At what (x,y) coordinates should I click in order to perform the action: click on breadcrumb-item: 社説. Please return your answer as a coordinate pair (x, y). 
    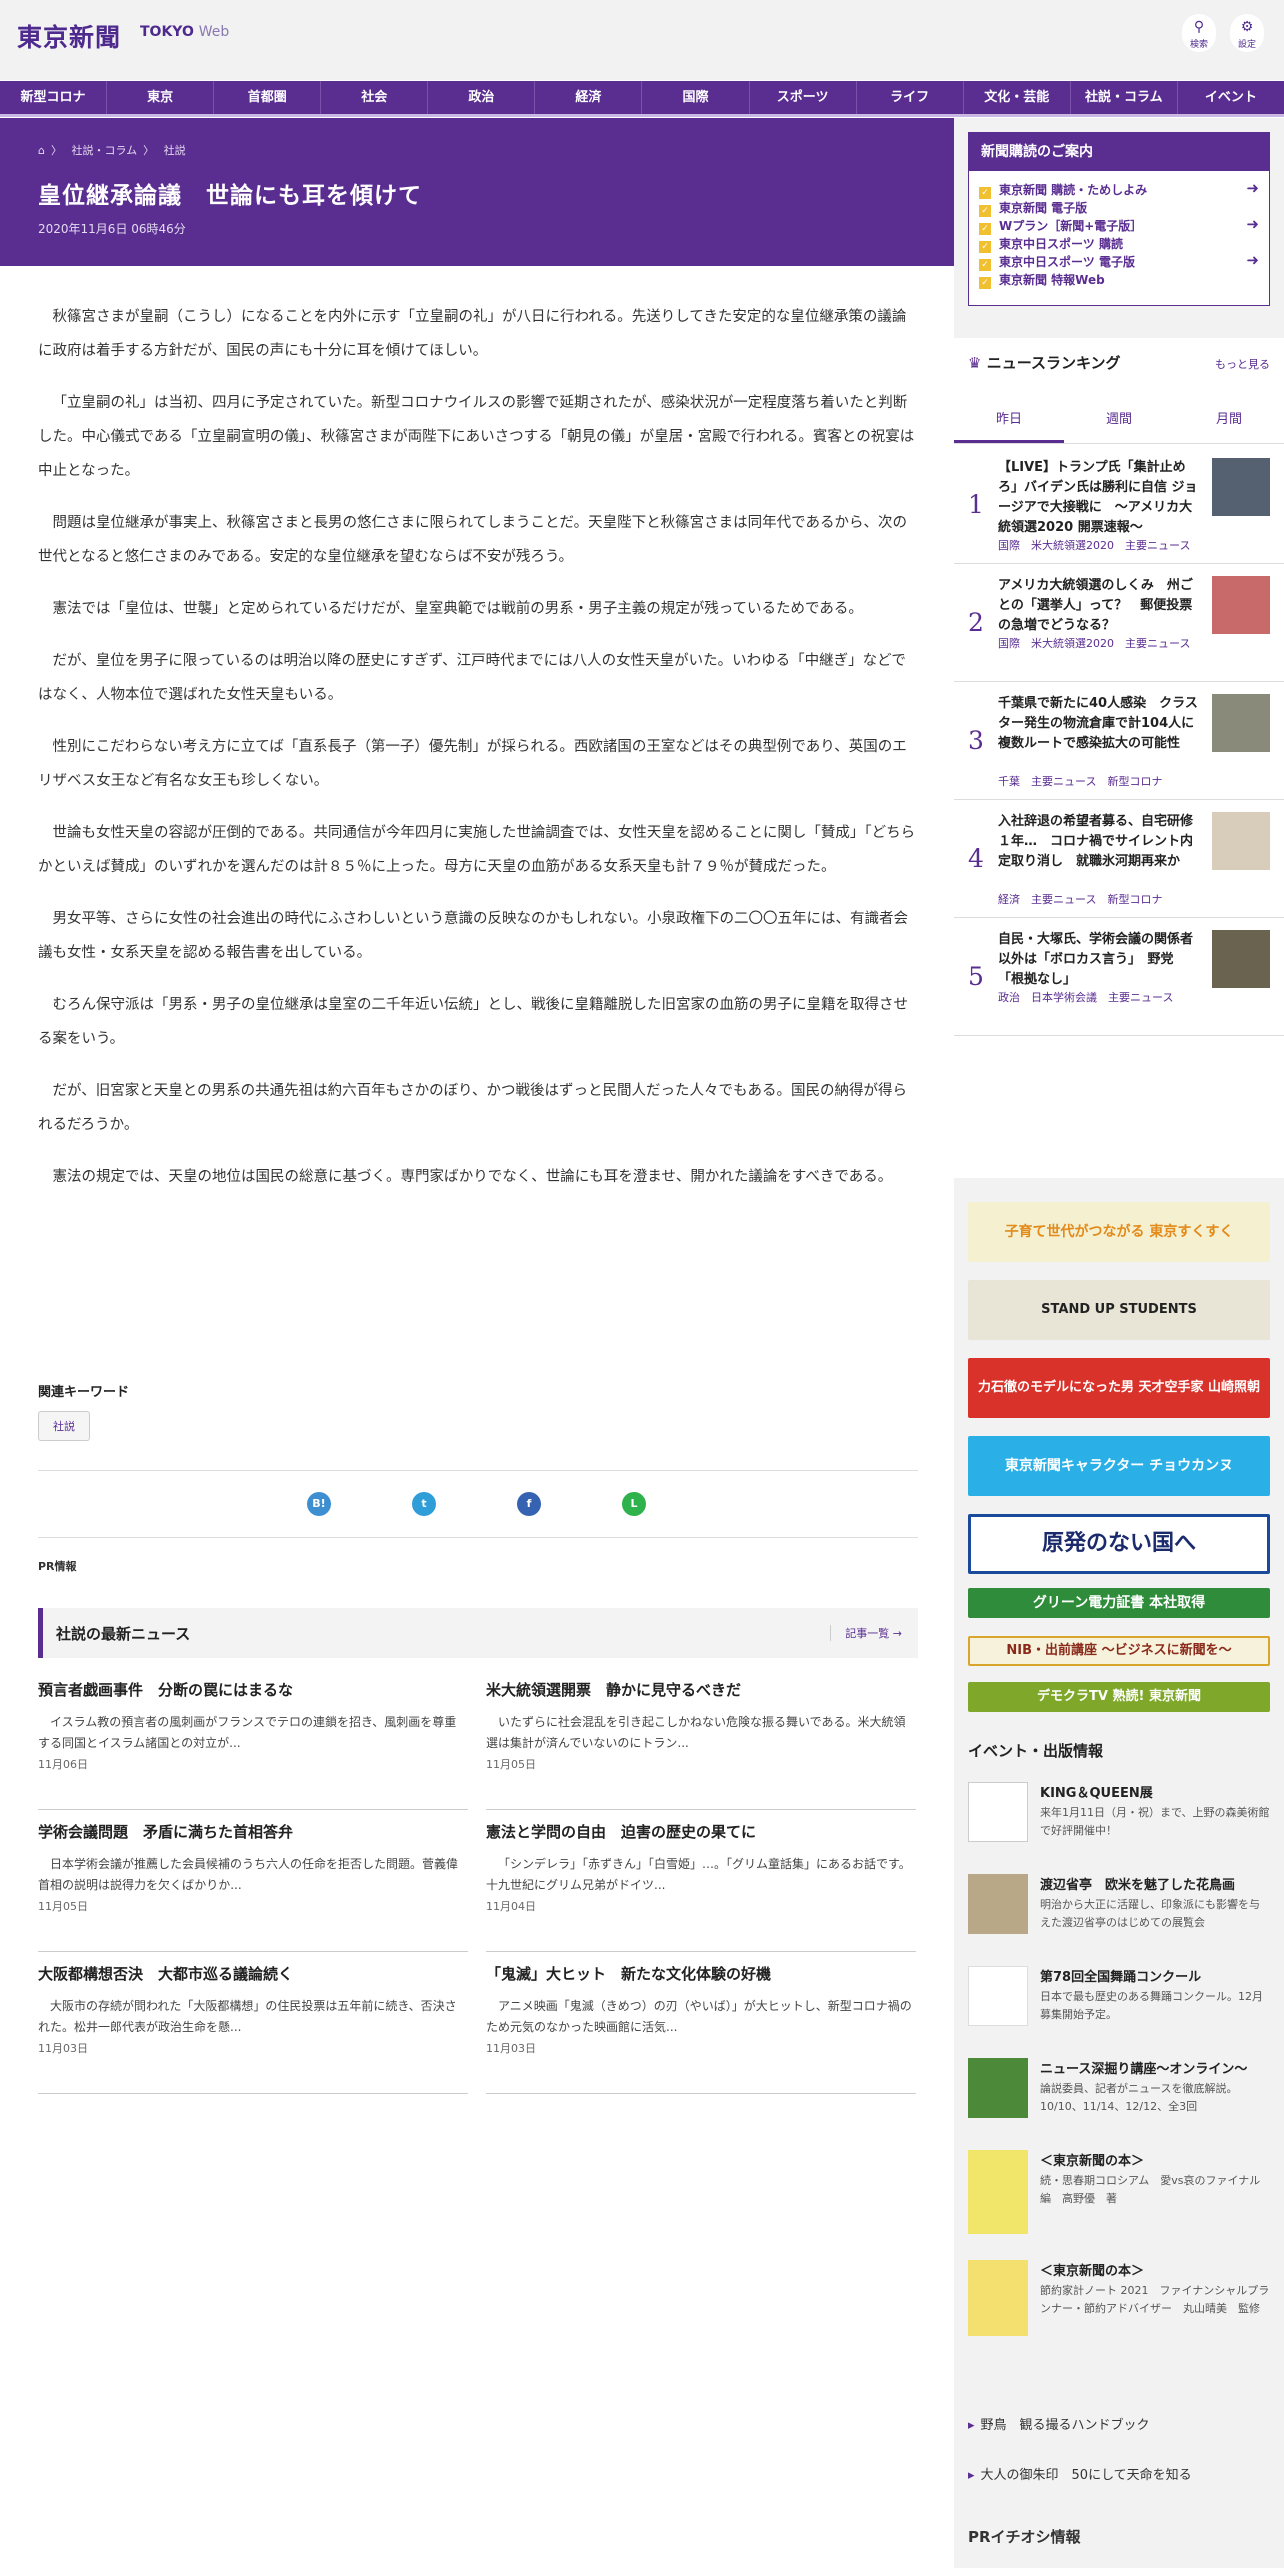
    Looking at the image, I should click on (175, 150).